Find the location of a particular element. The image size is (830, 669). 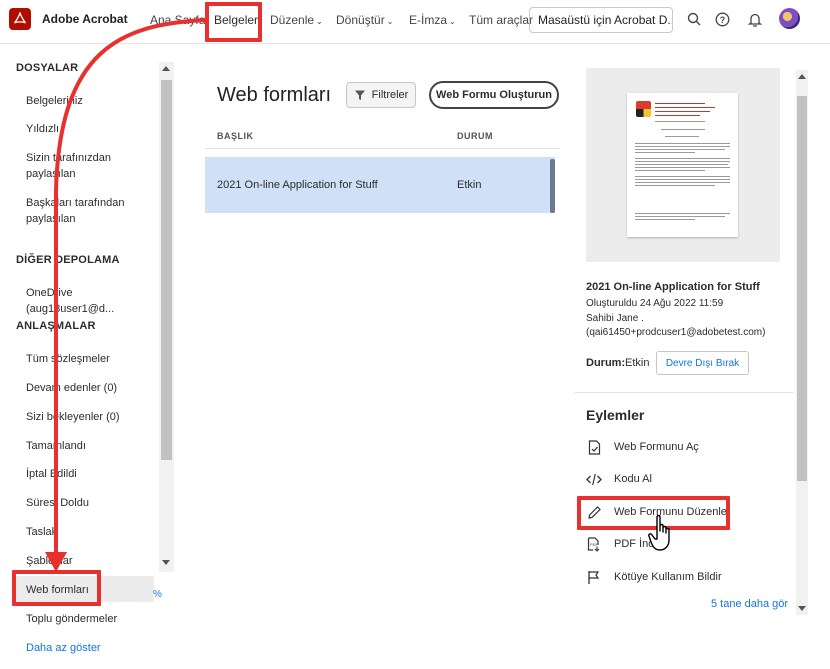

sidebar-item-your-documents: Belgeleriniz is located at coordinates (91, 101).